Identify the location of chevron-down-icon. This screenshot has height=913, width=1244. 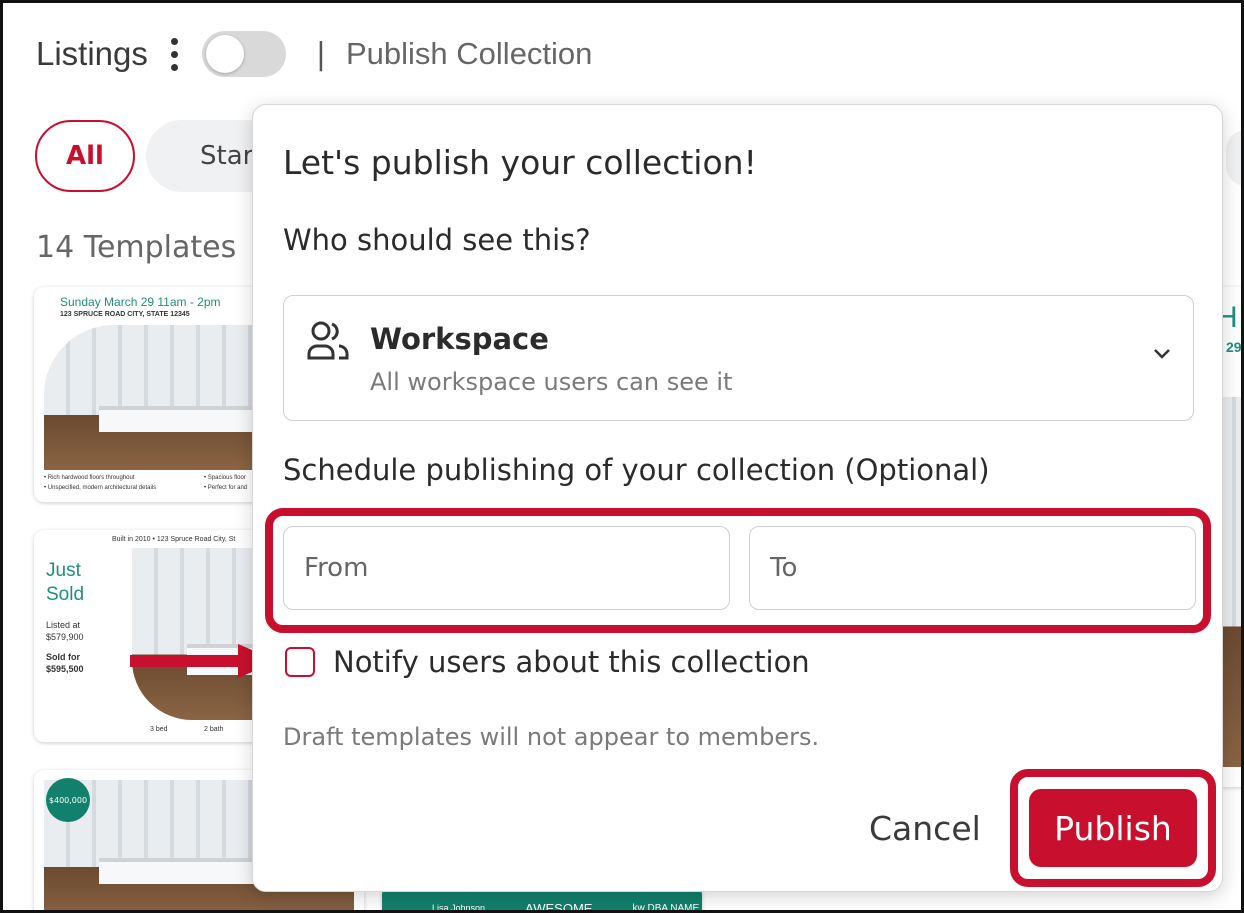
(1162, 354).